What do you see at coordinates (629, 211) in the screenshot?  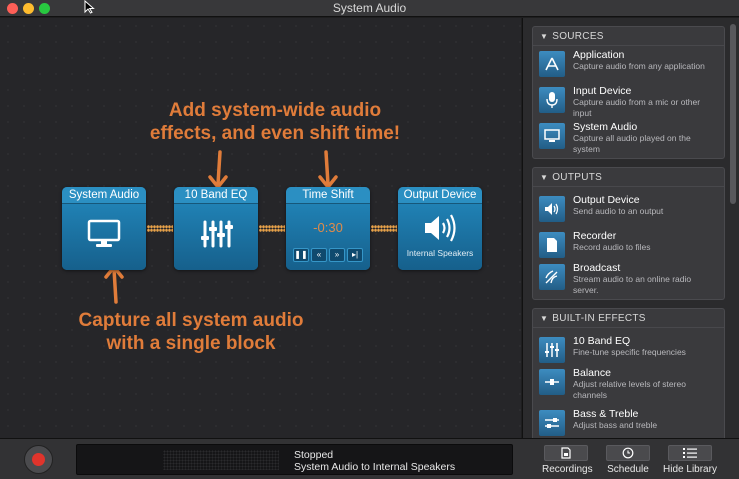 I see `library-item-output-device: Output Device Send audio to an output` at bounding box center [629, 211].